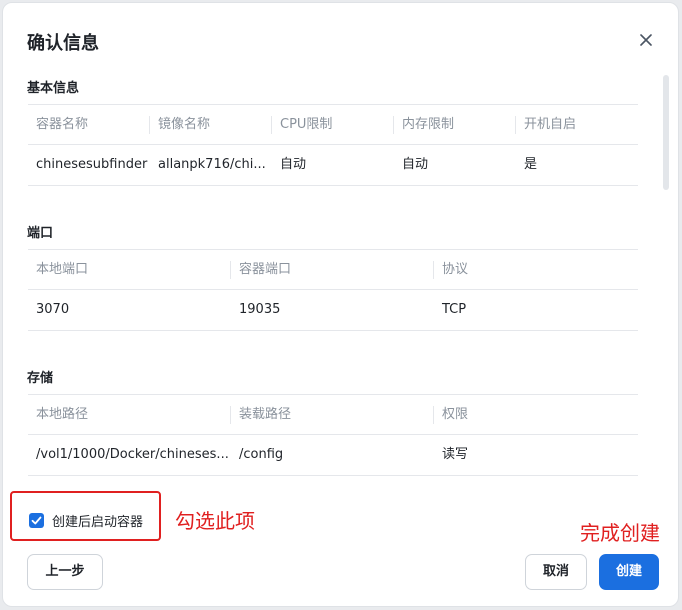  What do you see at coordinates (215, 521) in the screenshot?
I see `annotation-check-hint: 勾选此项` at bounding box center [215, 521].